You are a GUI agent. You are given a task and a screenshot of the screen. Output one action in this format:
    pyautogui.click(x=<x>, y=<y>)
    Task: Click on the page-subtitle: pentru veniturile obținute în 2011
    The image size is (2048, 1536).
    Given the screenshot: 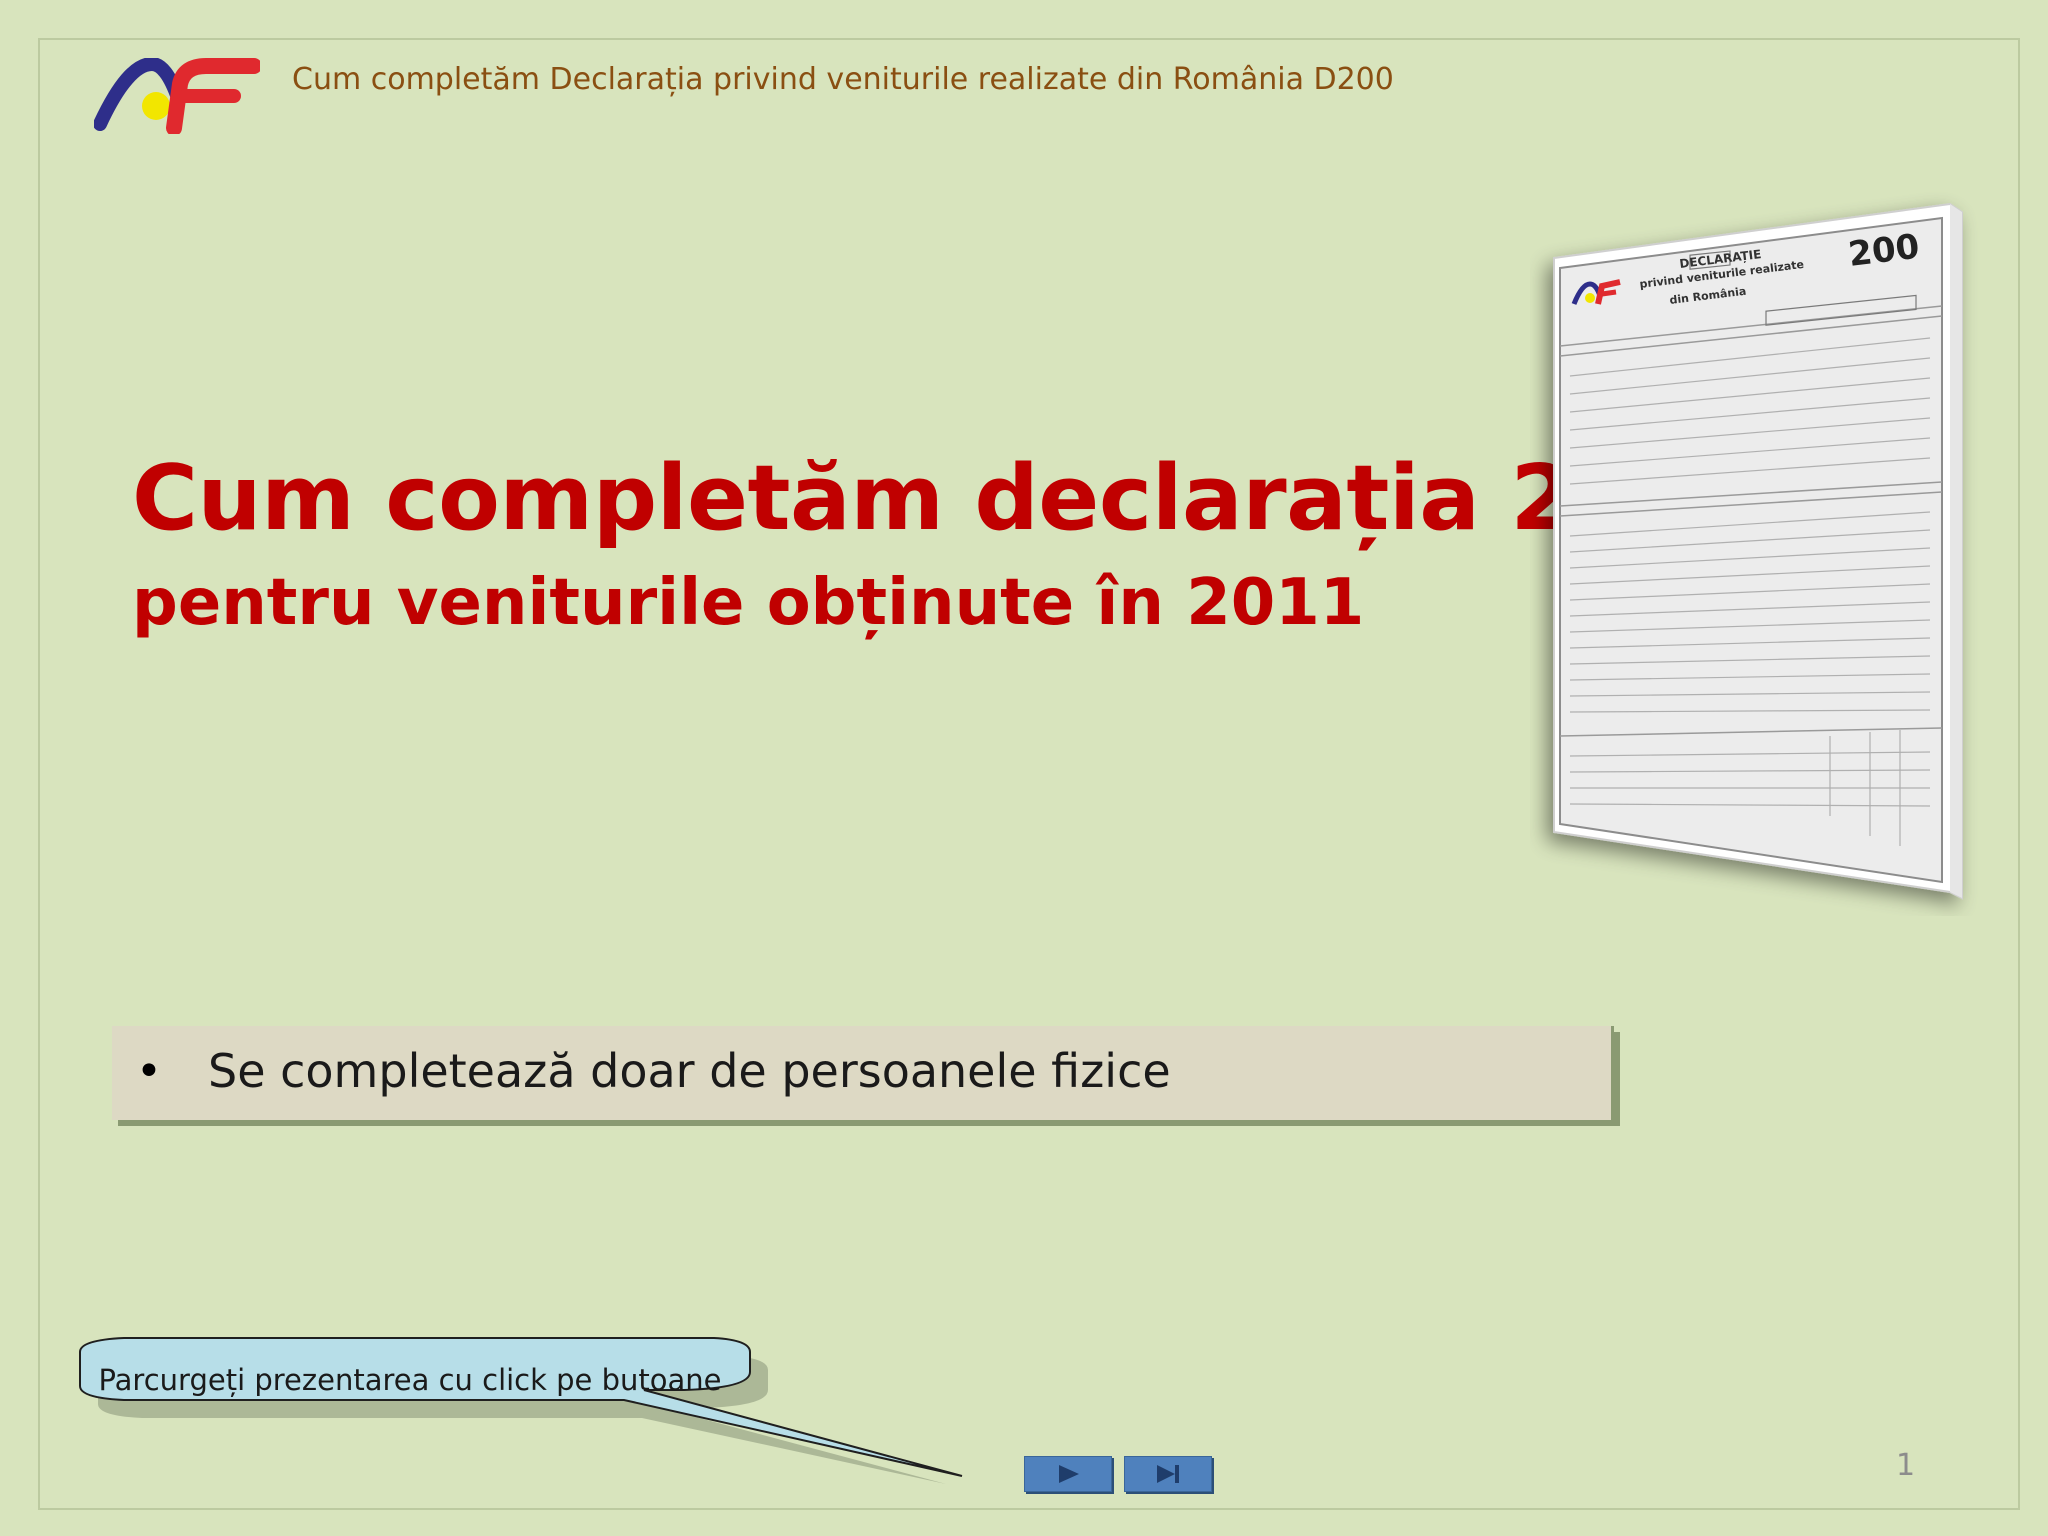 What is the action you would take?
    pyautogui.click(x=748, y=603)
    